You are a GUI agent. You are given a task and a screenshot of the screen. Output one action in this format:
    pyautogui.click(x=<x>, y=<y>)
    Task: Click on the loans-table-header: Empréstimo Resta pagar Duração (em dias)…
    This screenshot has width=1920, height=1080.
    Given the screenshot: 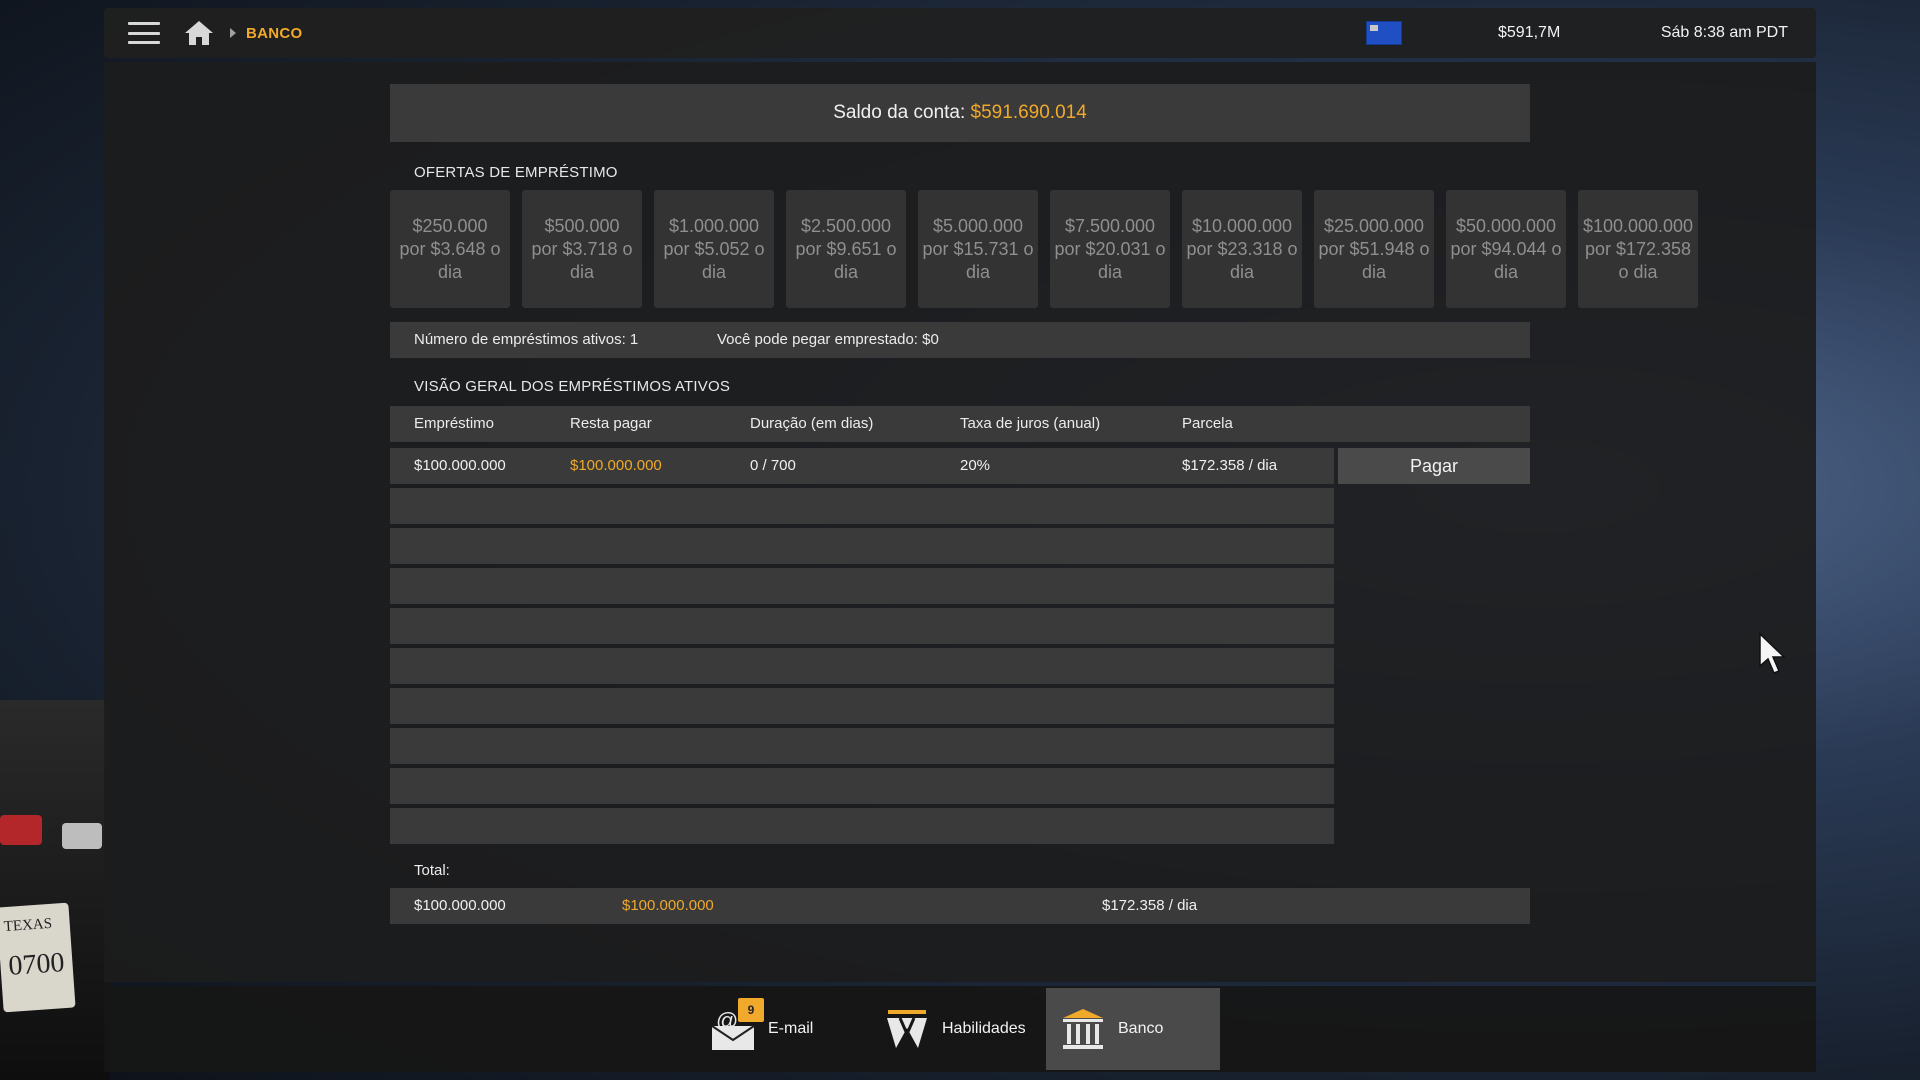 What is the action you would take?
    pyautogui.click(x=960, y=424)
    